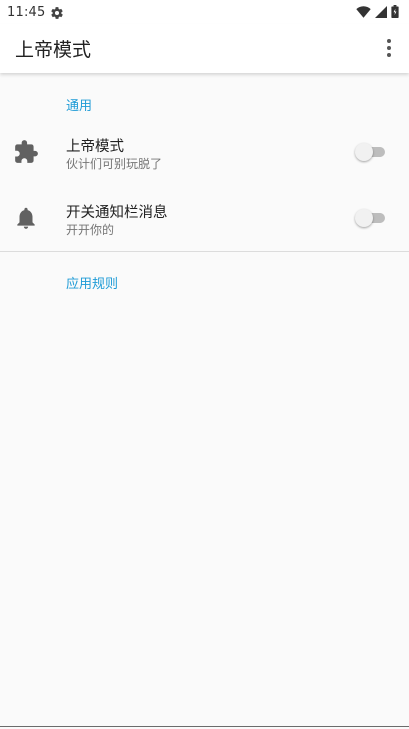  What do you see at coordinates (26, 12) in the screenshot?
I see `status-time: 11:45` at bounding box center [26, 12].